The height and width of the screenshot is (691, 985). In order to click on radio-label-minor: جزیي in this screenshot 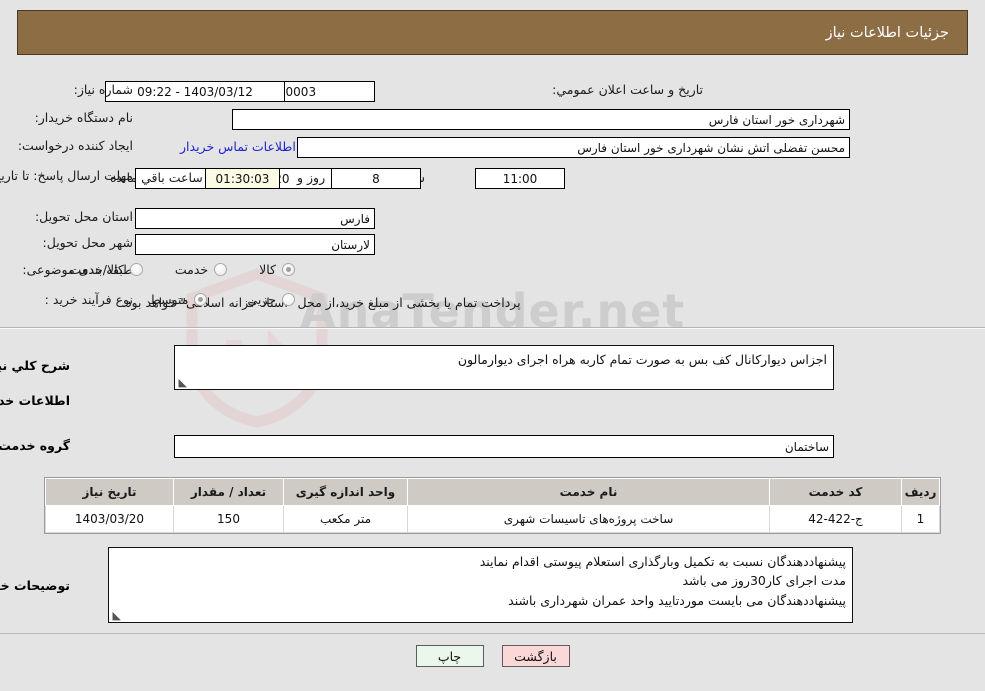, I will do `click(261, 299)`.